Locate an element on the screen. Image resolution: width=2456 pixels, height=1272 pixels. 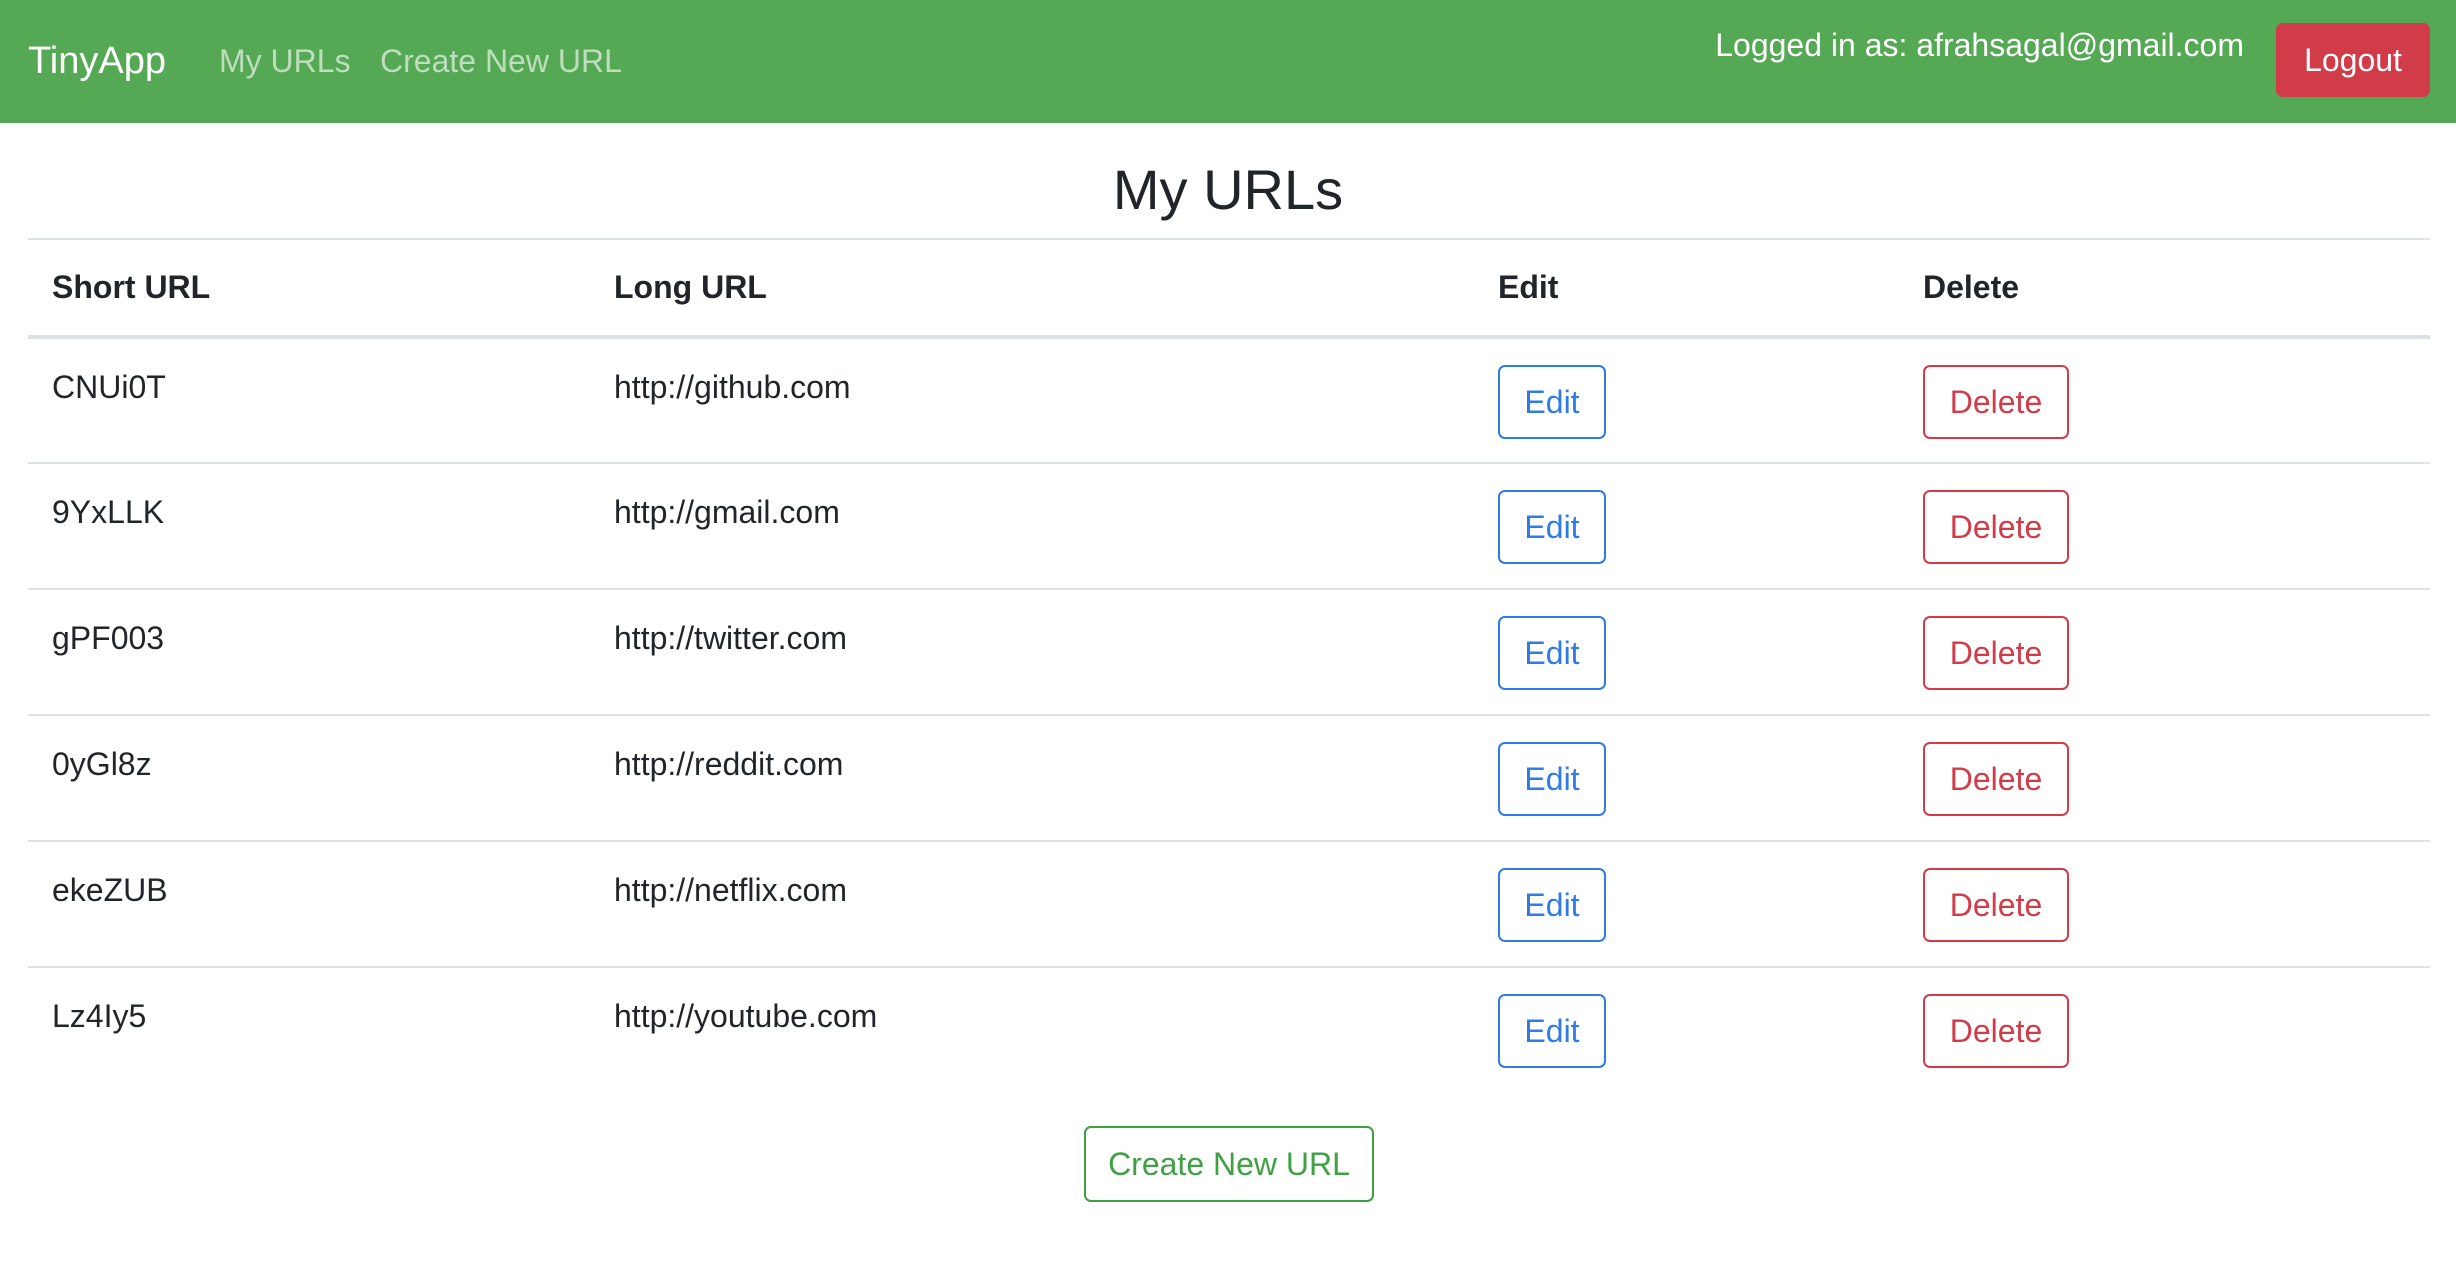
short-url: ekeZUB is located at coordinates (110, 890).